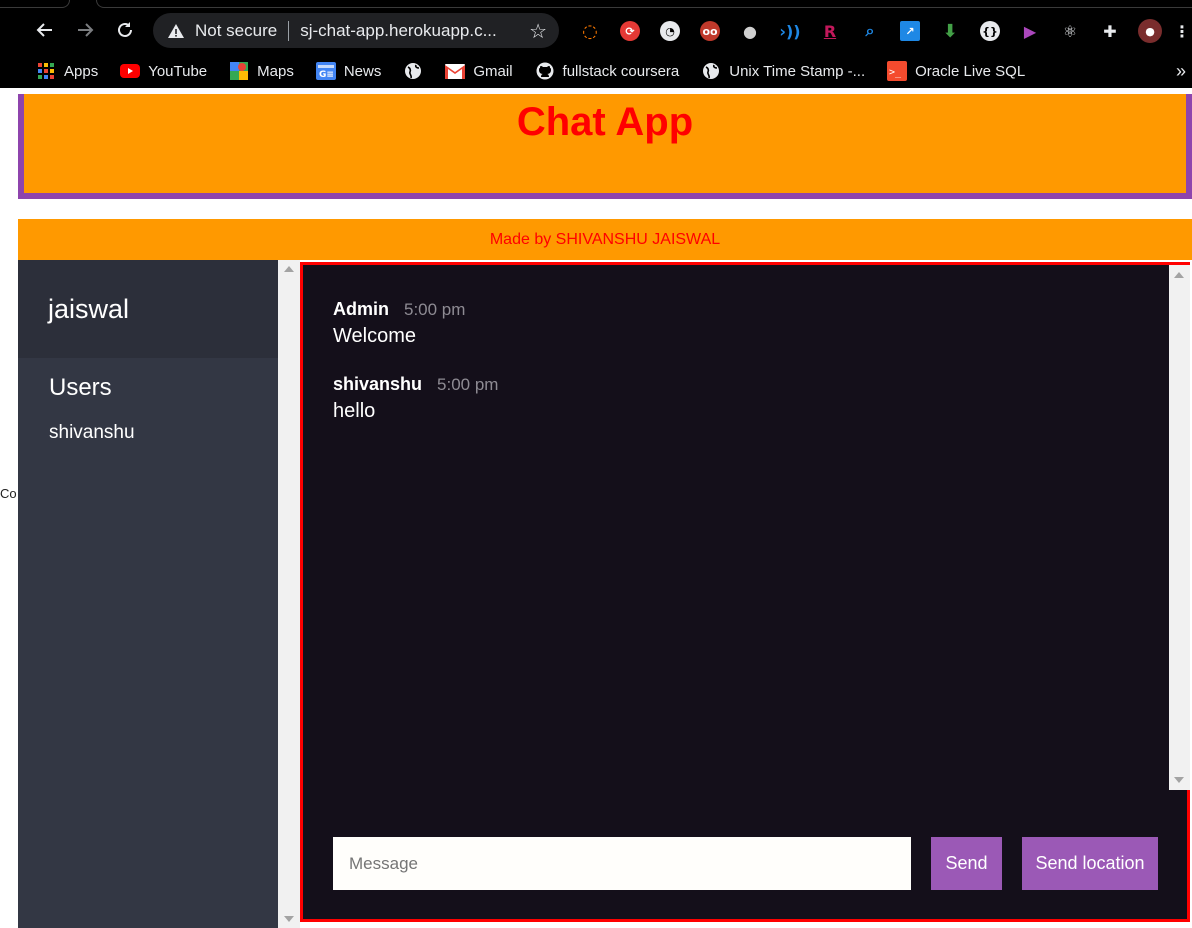  I want to click on bookmark-label: YouTube, so click(178, 71).